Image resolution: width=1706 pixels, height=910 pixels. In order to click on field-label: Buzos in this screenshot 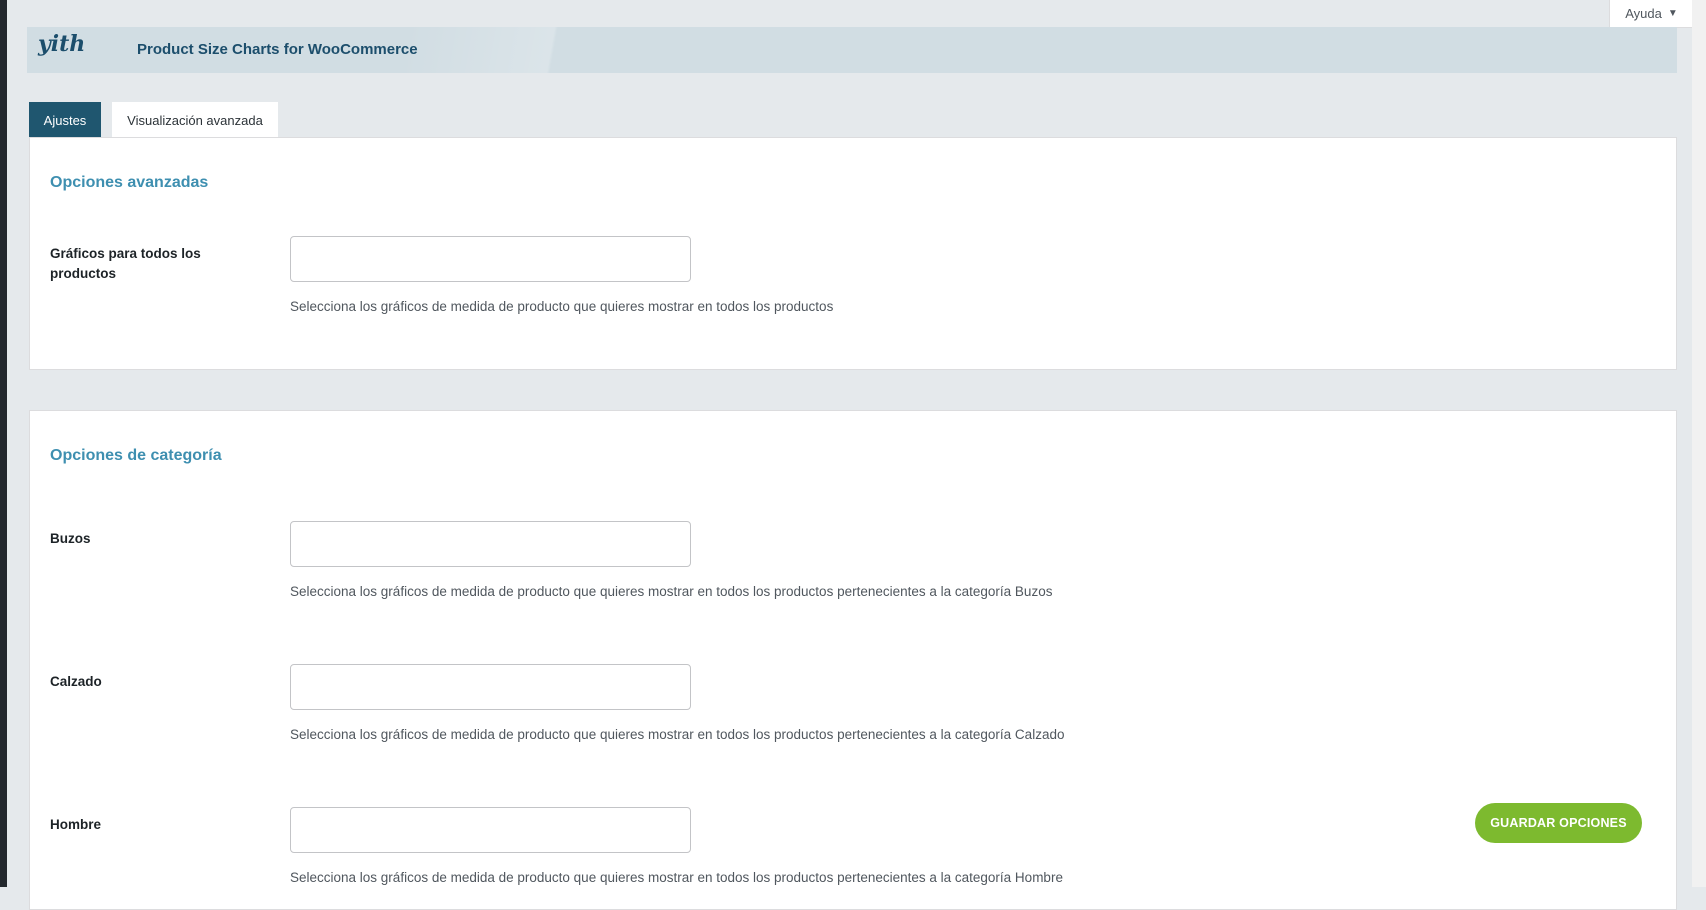, I will do `click(70, 538)`.